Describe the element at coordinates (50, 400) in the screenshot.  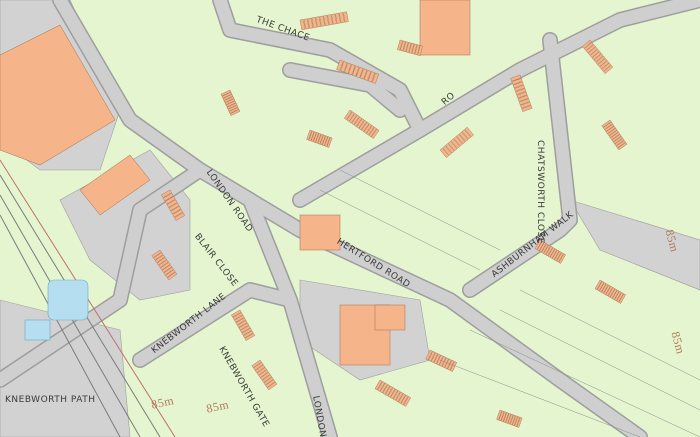
I see `knebworth-path-label: KNEBWORTH PATH` at that location.